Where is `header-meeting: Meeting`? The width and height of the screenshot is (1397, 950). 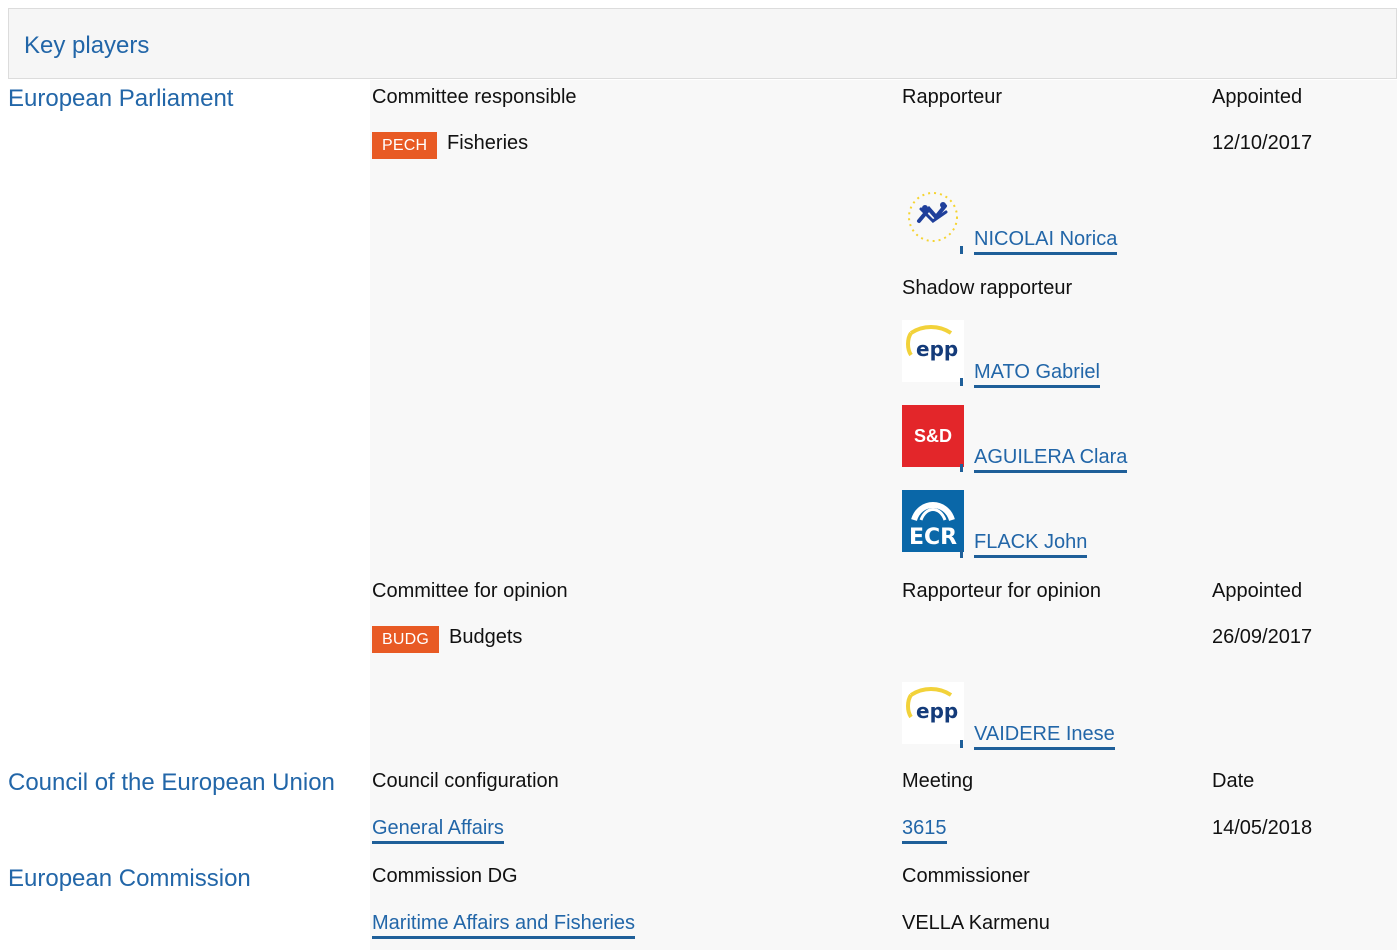 header-meeting: Meeting is located at coordinates (938, 781).